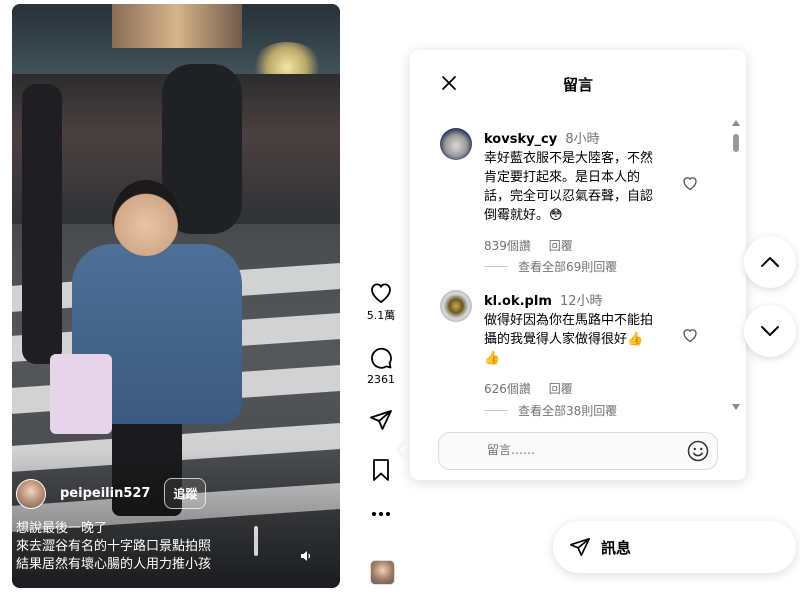 The image size is (800, 603). I want to click on next-reel-button, so click(770, 331).